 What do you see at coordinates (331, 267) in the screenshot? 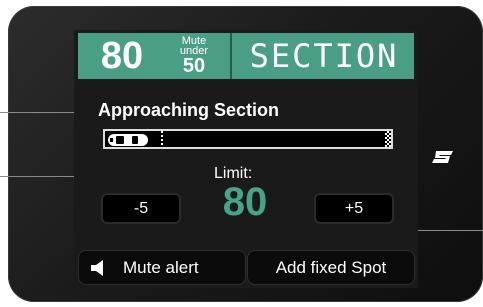
I see `add-fixed-spot-button: Add fixed Spot` at bounding box center [331, 267].